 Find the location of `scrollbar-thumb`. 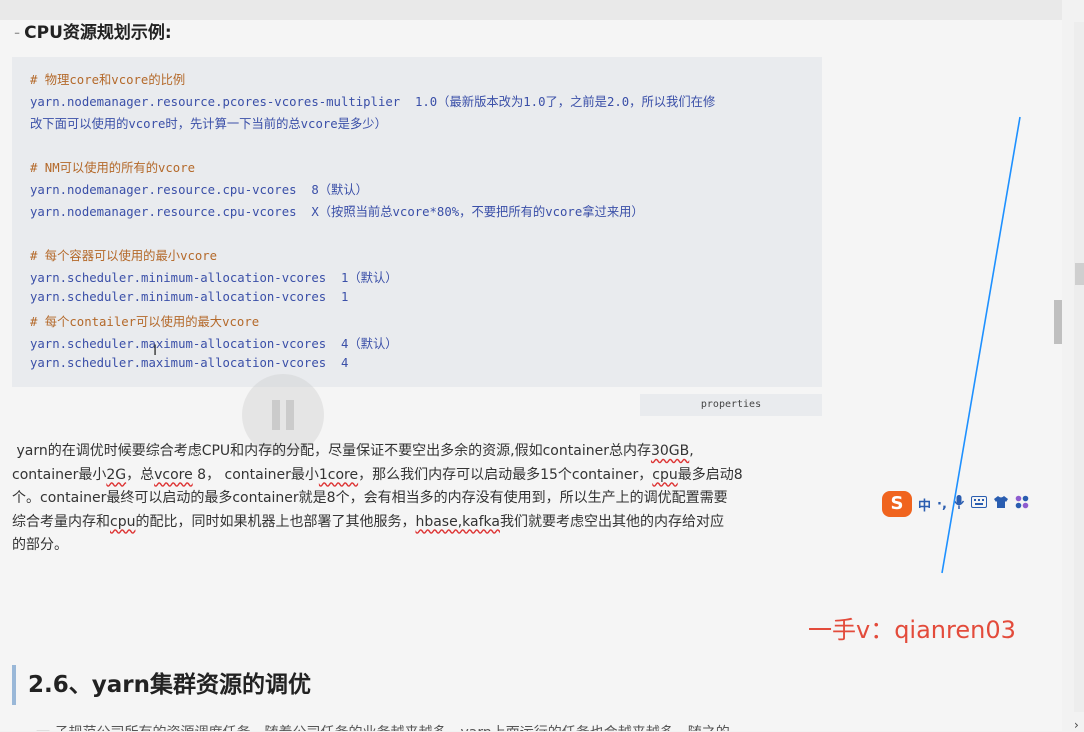

scrollbar-thumb is located at coordinates (1058, 322).